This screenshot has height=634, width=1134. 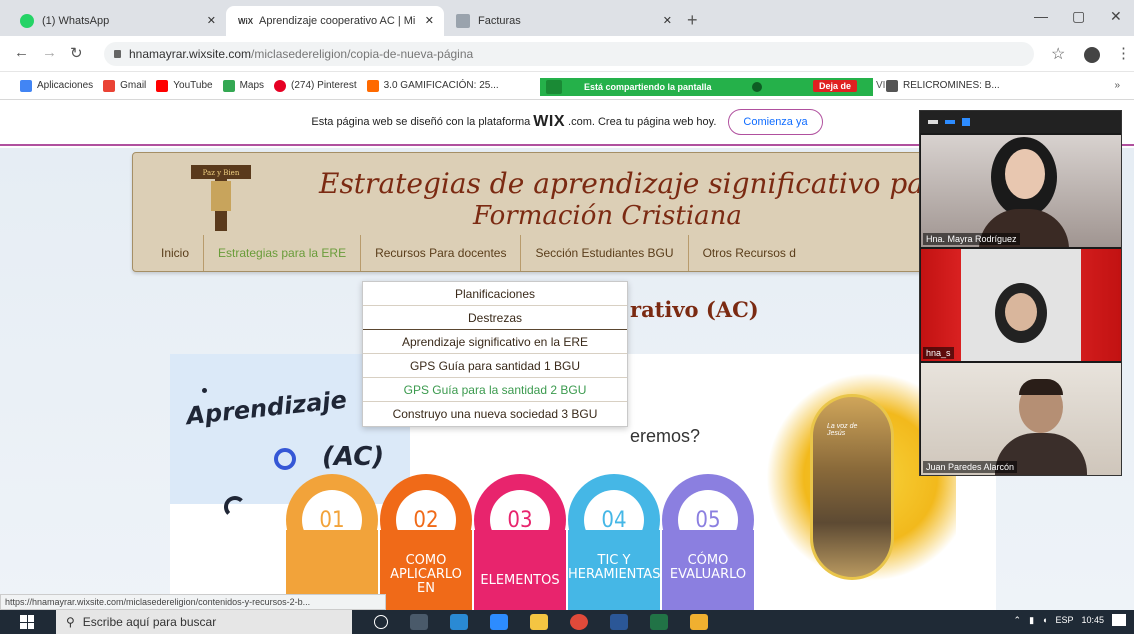 What do you see at coordinates (49, 52) in the screenshot?
I see `forward-icon: →` at bounding box center [49, 52].